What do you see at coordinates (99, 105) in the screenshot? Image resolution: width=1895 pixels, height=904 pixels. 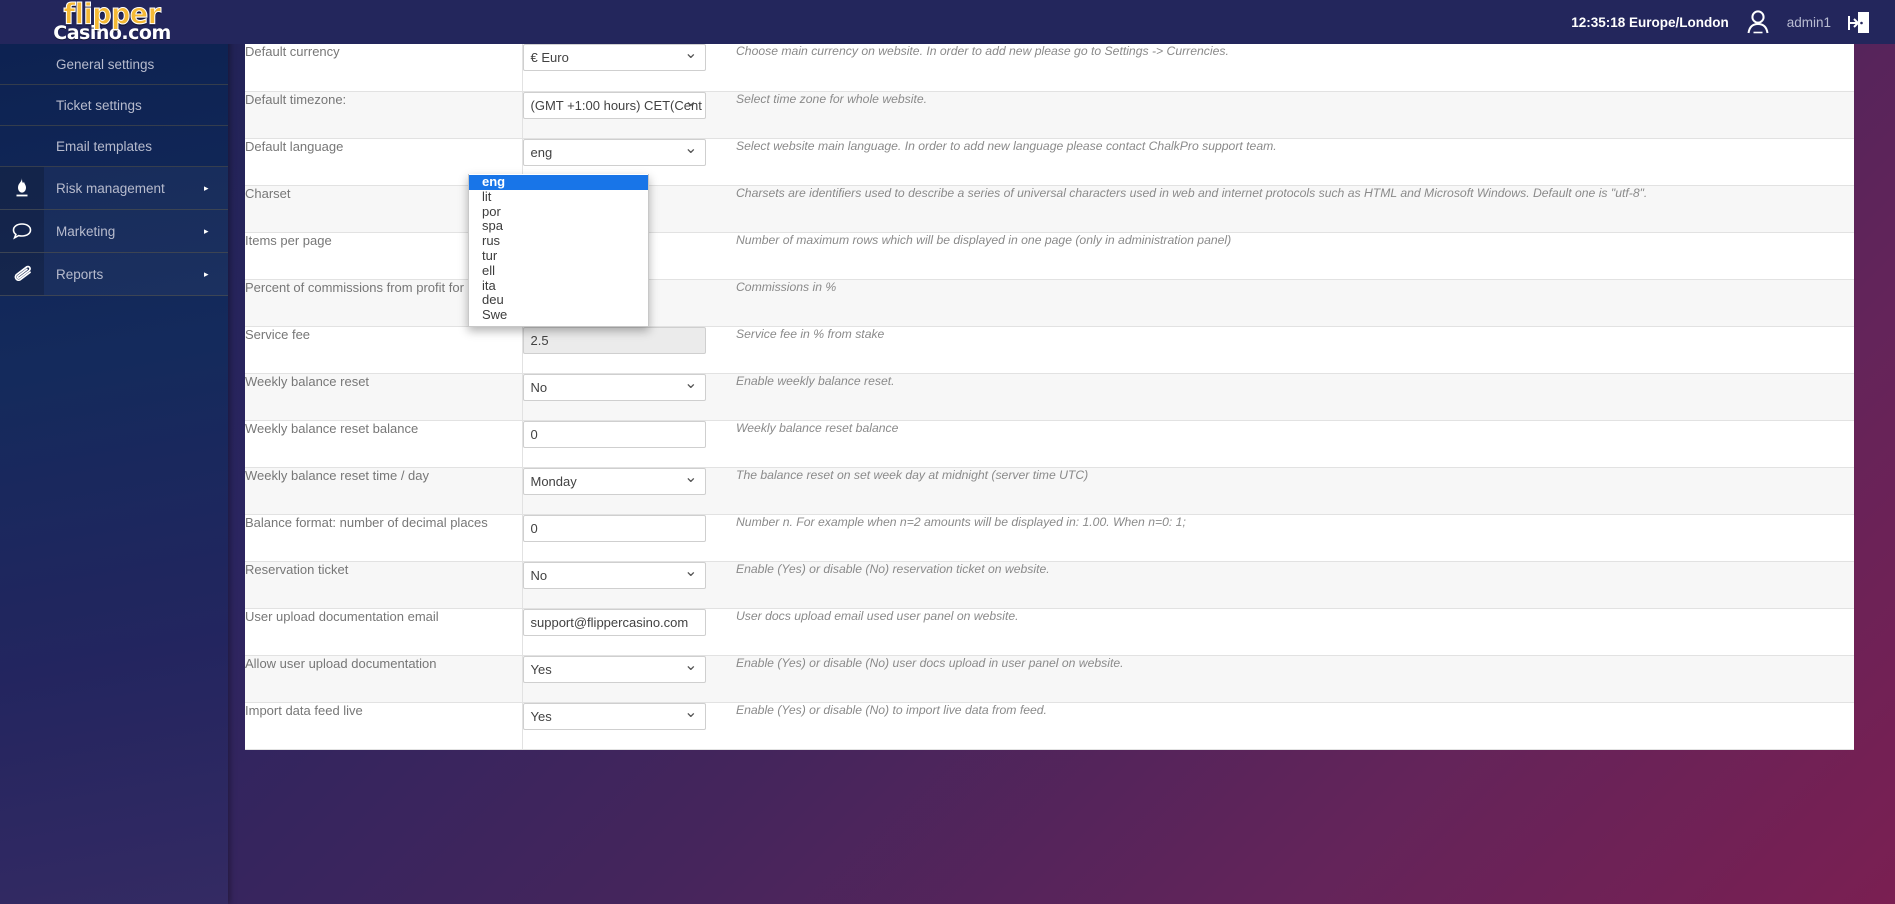 I see `sidebar-item-label: Ticket settings` at bounding box center [99, 105].